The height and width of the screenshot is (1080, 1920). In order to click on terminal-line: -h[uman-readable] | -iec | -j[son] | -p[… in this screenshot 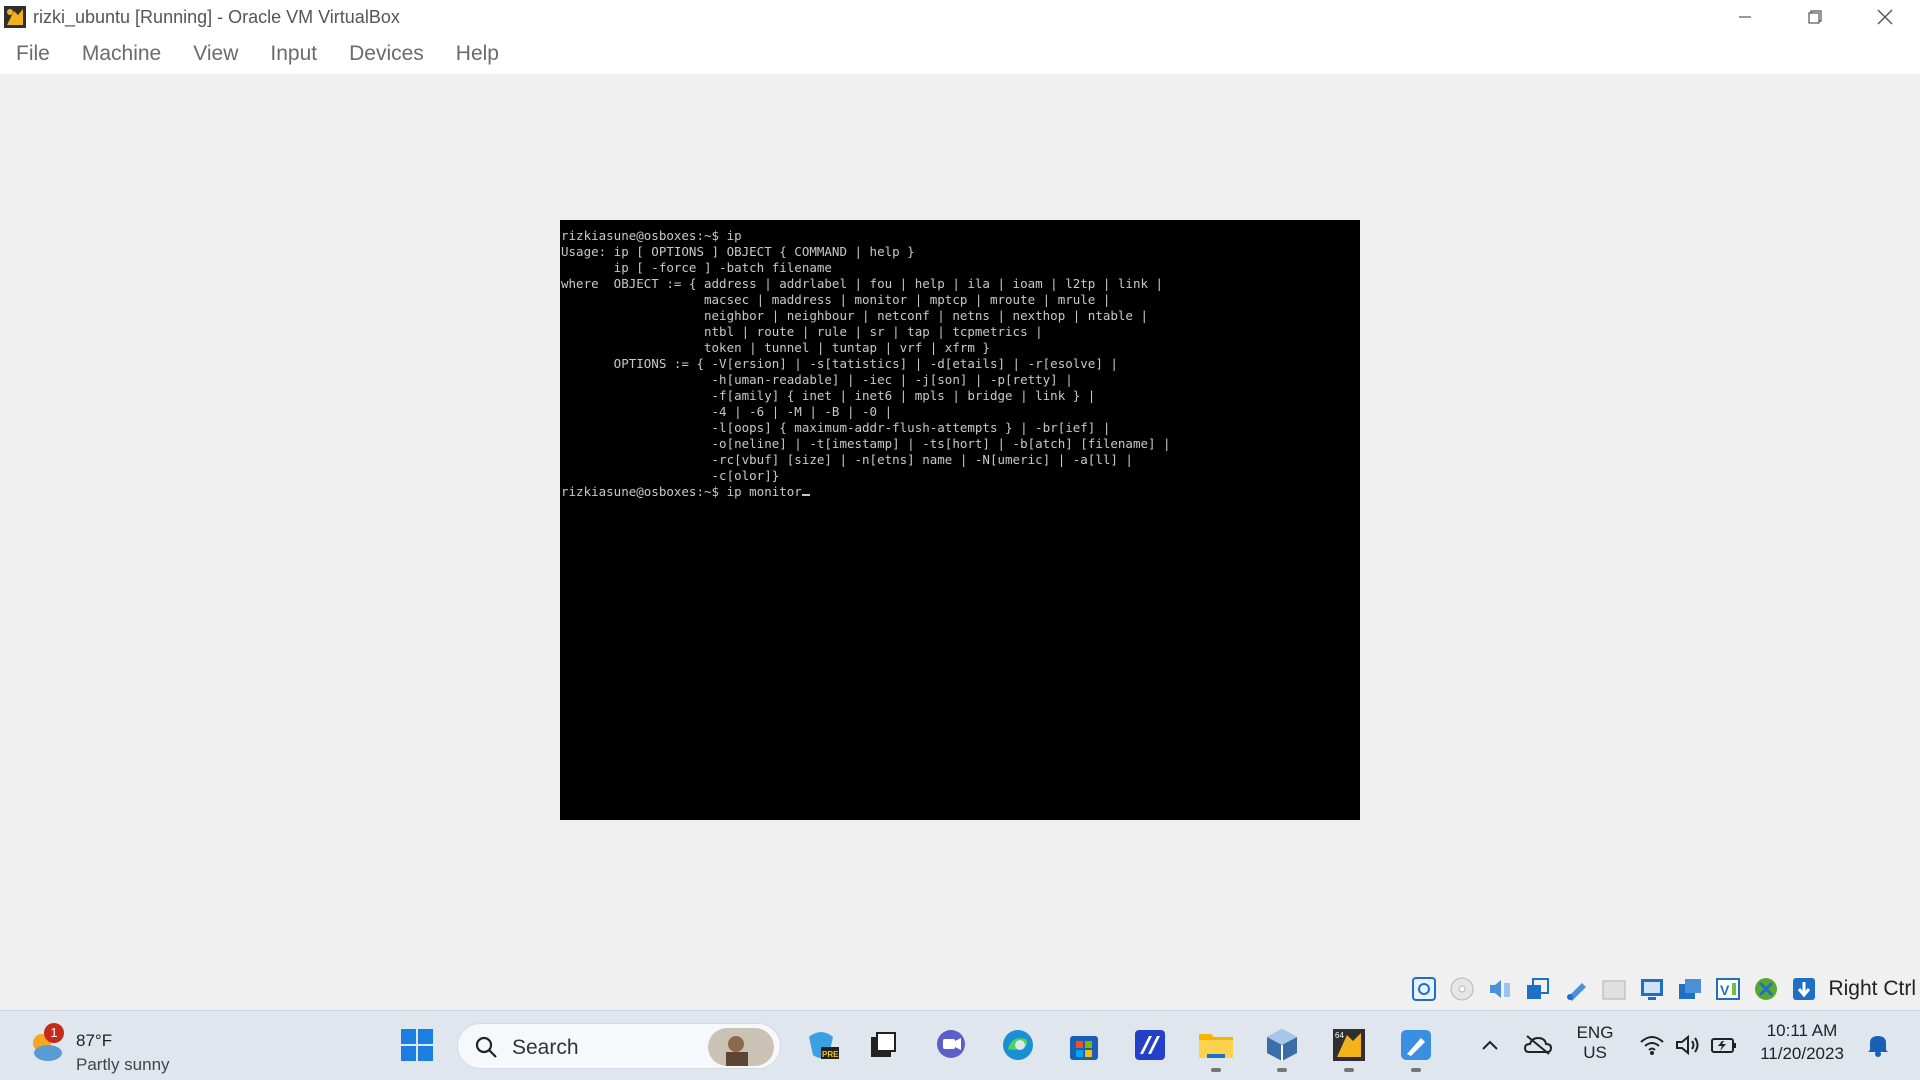, I will do `click(817, 379)`.